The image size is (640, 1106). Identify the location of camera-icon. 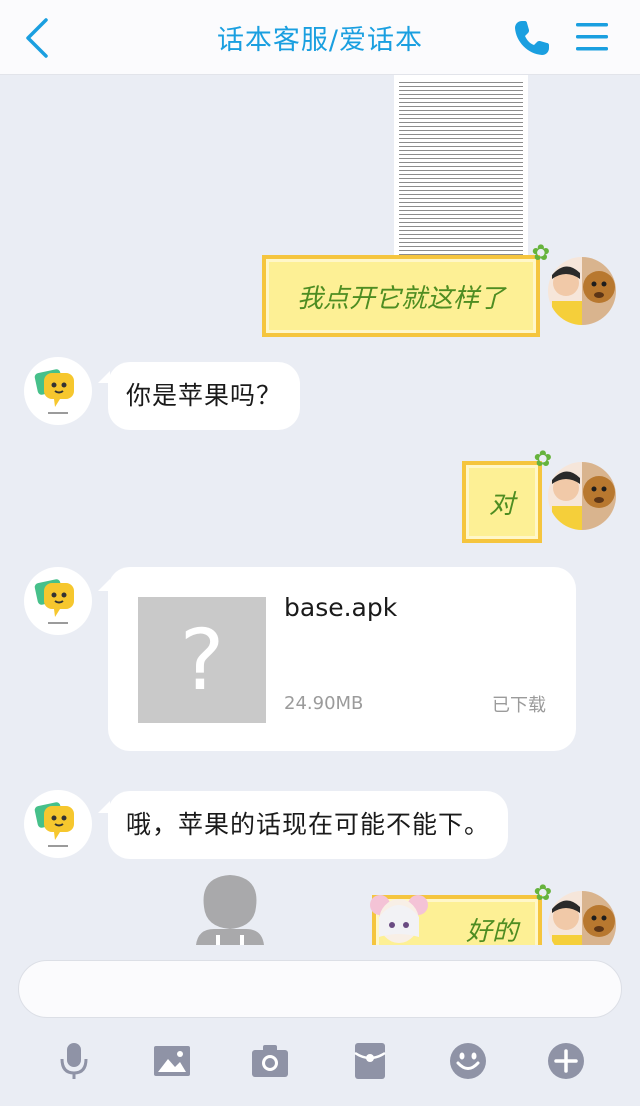
(270, 1061).